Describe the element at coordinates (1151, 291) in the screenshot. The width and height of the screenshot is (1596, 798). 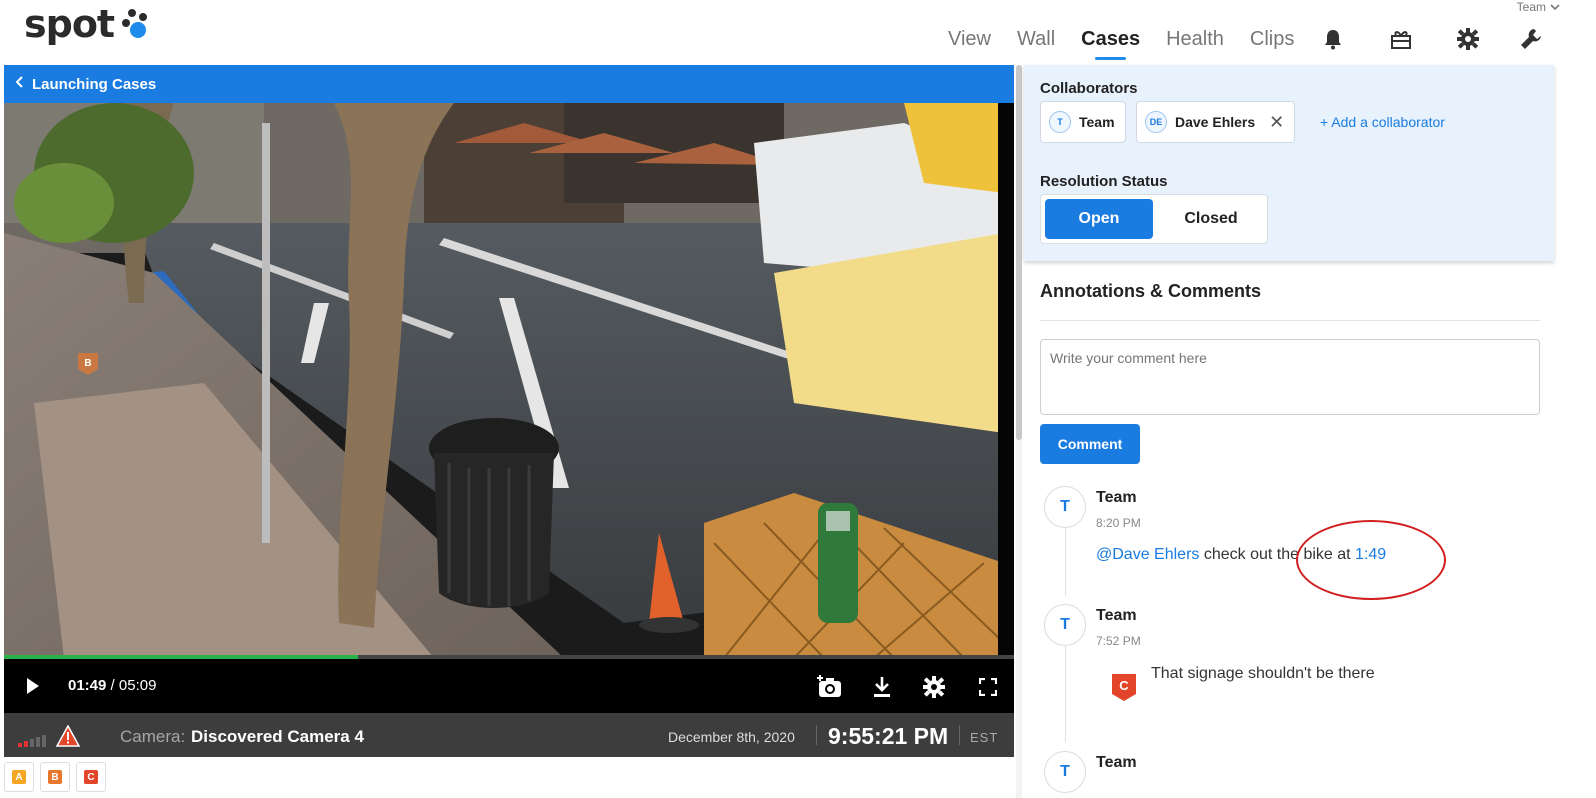
I see `annotations-title: Annotations & Comments` at that location.